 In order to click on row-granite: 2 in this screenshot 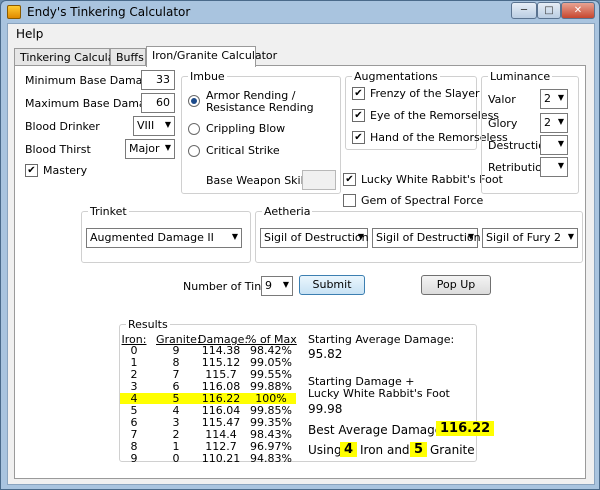, I will do `click(176, 434)`.